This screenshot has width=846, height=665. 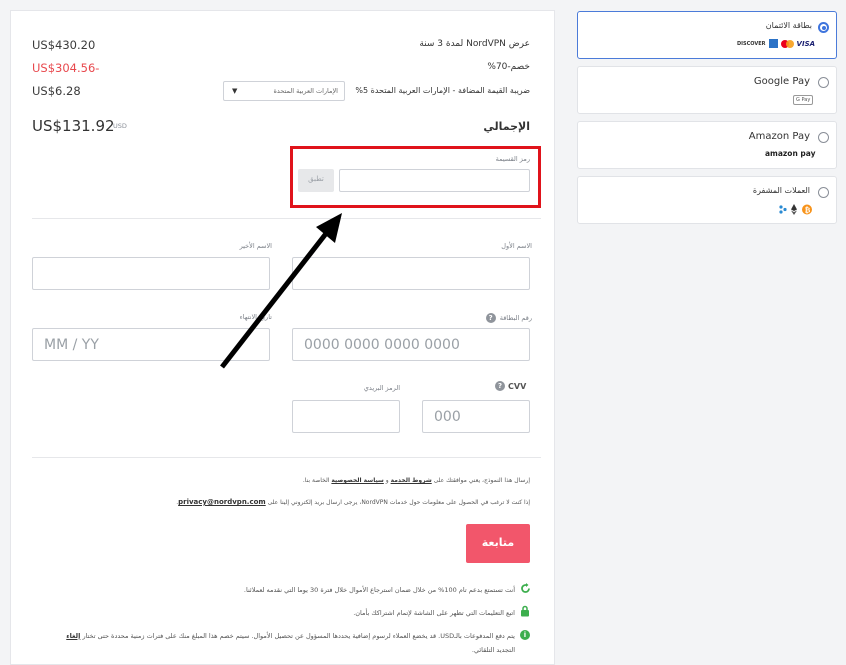 I want to click on mastercard-icon, so click(x=787, y=43).